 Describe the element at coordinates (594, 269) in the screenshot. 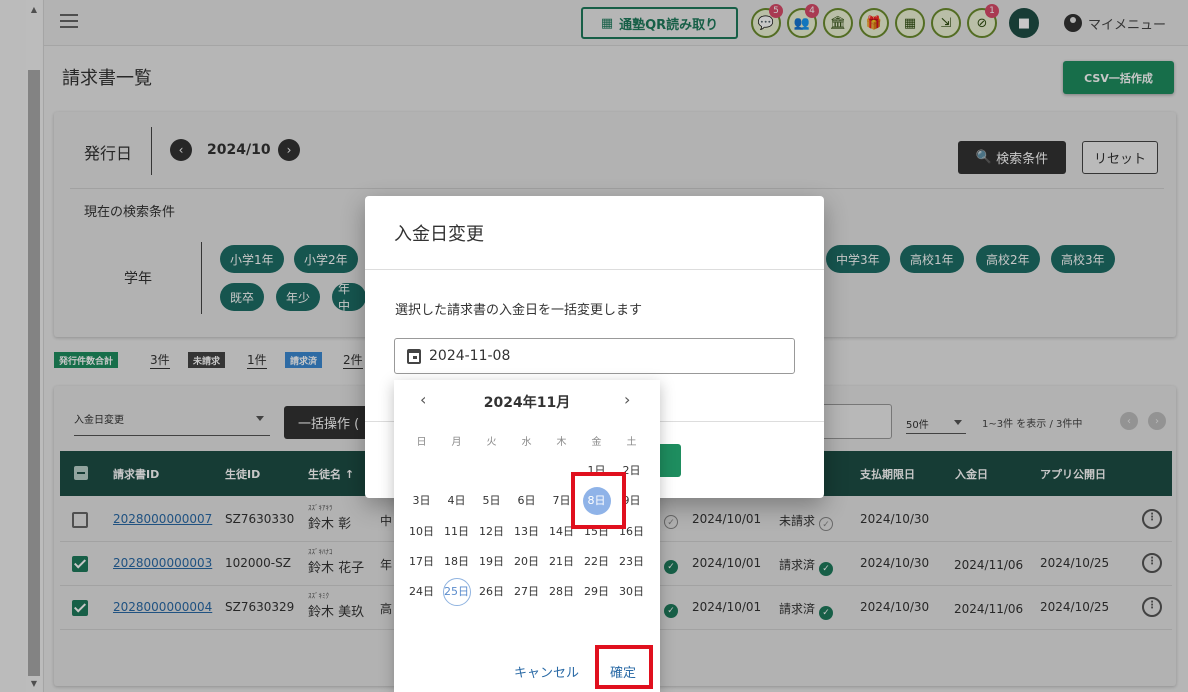

I see `divider` at that location.